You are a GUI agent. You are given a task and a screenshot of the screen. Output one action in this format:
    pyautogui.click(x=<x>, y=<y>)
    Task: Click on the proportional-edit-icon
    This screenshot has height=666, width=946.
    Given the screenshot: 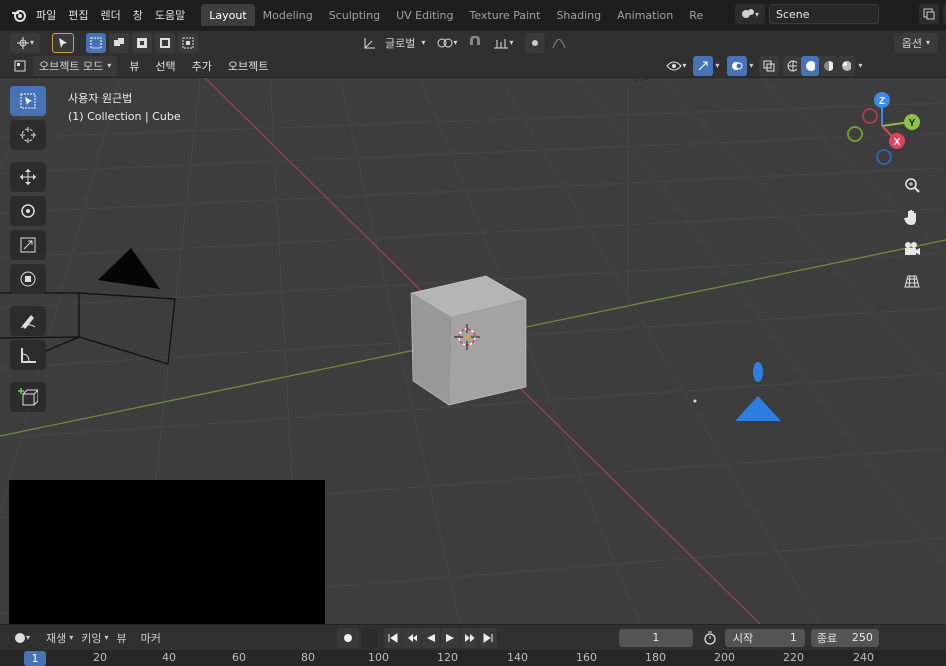 What is the action you would take?
    pyautogui.click(x=535, y=42)
    